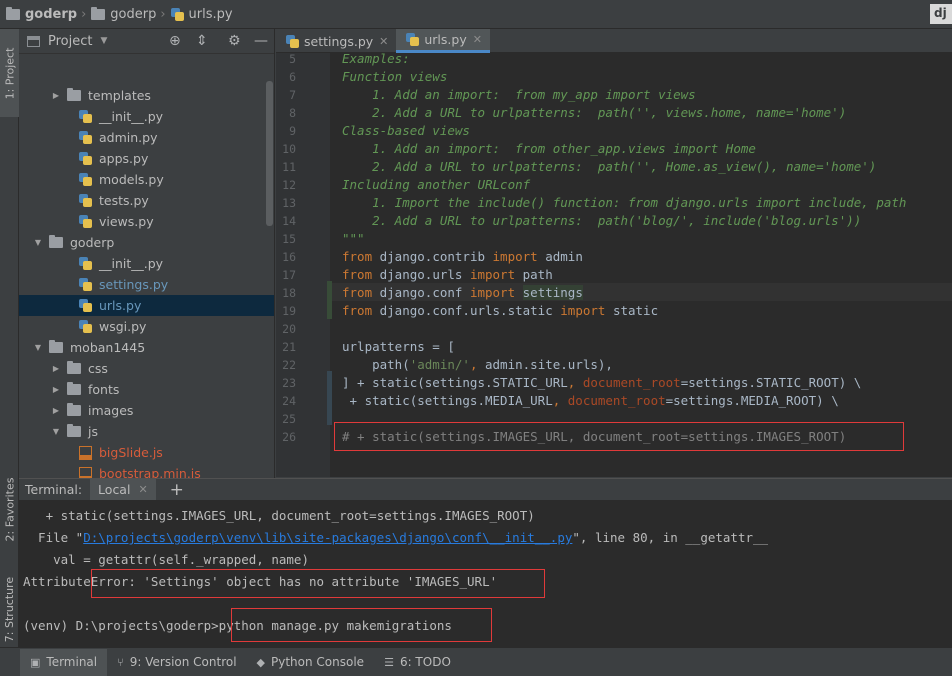 The height and width of the screenshot is (676, 952). I want to click on breadcrumb-label: goderp, so click(51, 14).